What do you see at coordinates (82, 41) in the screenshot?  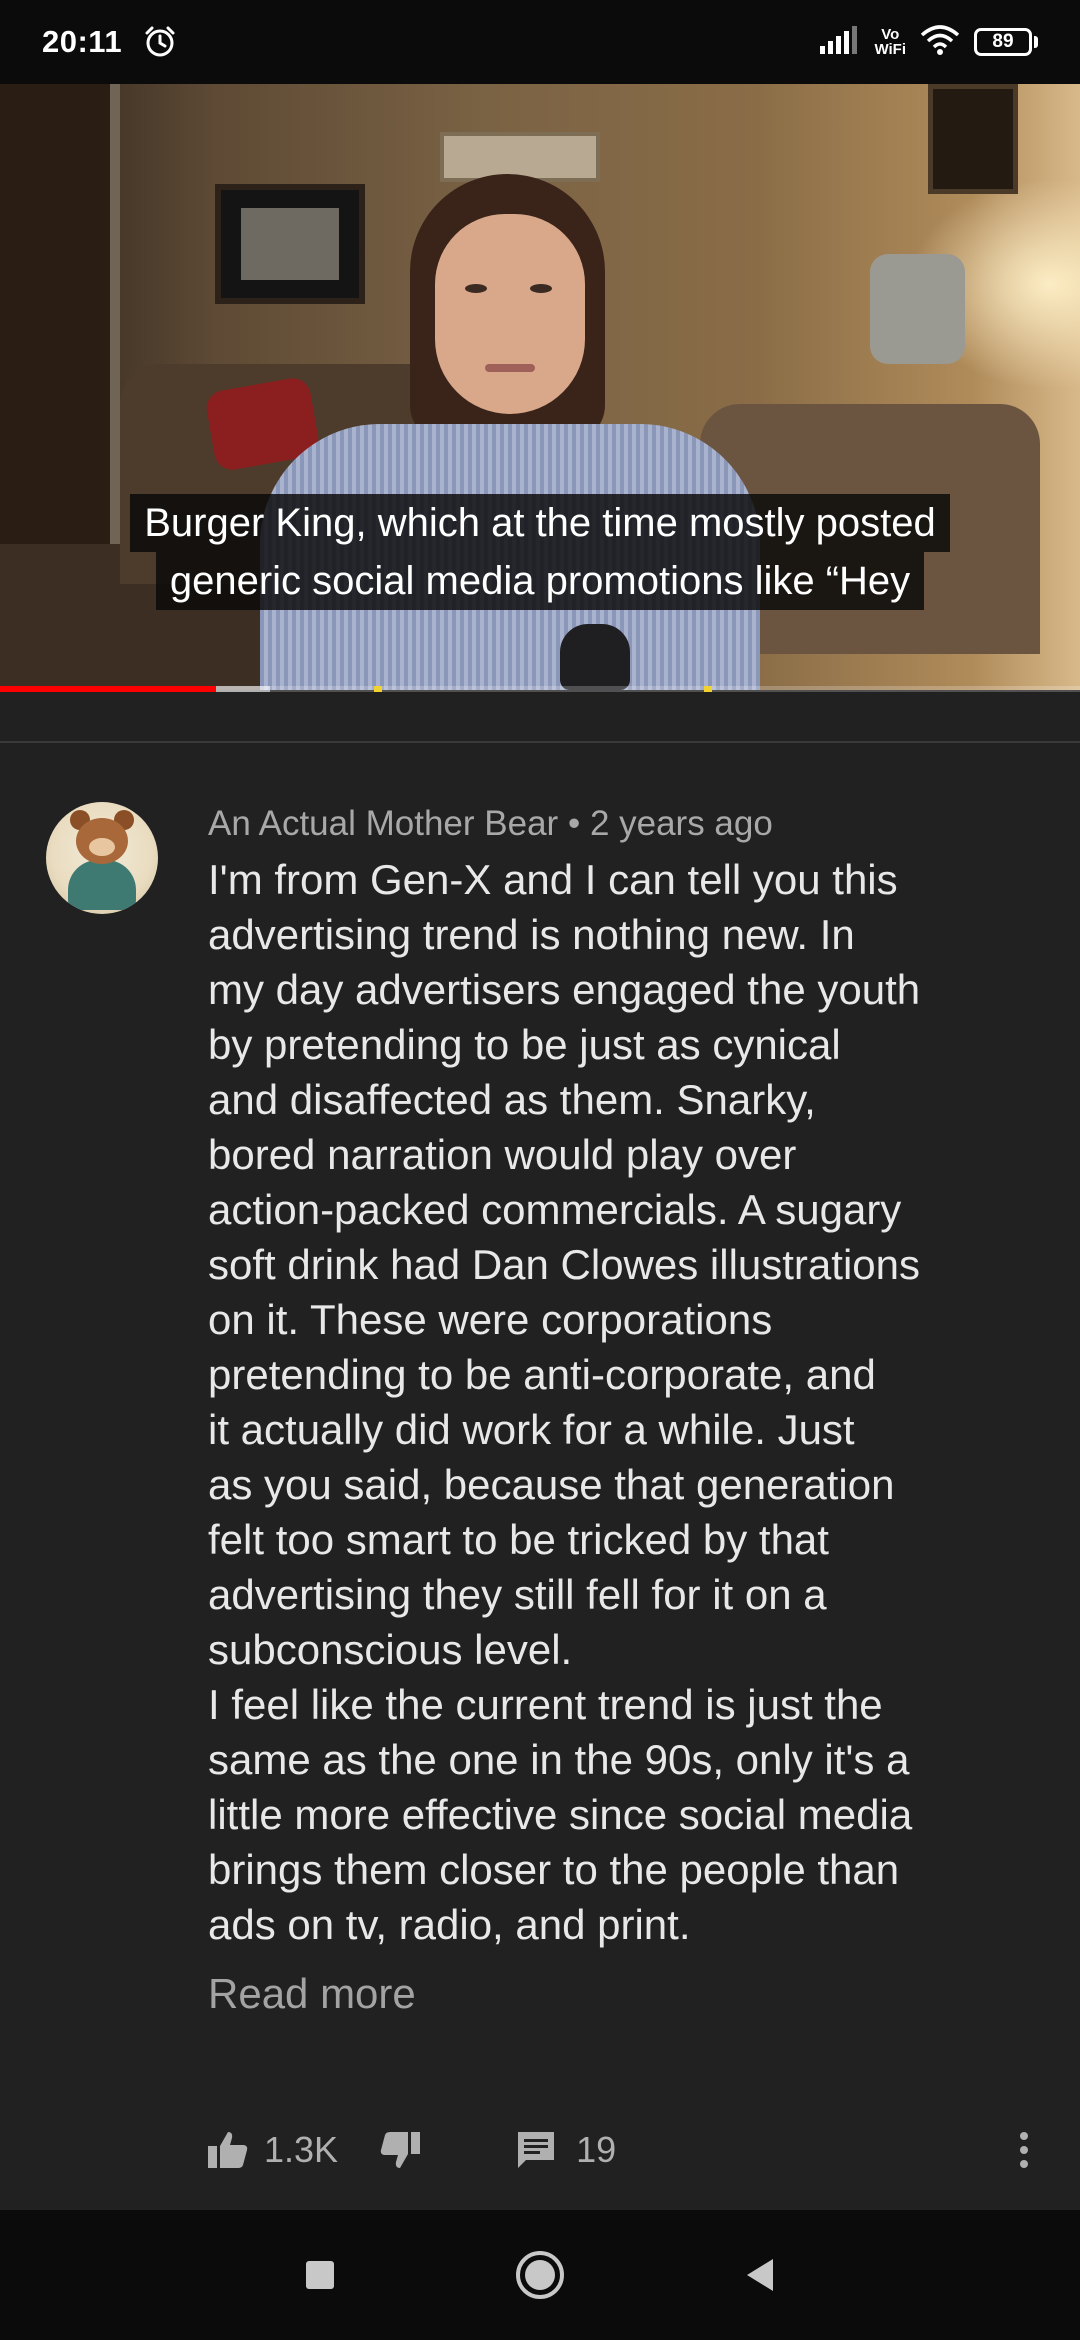 I see `status-time: 20:11` at bounding box center [82, 41].